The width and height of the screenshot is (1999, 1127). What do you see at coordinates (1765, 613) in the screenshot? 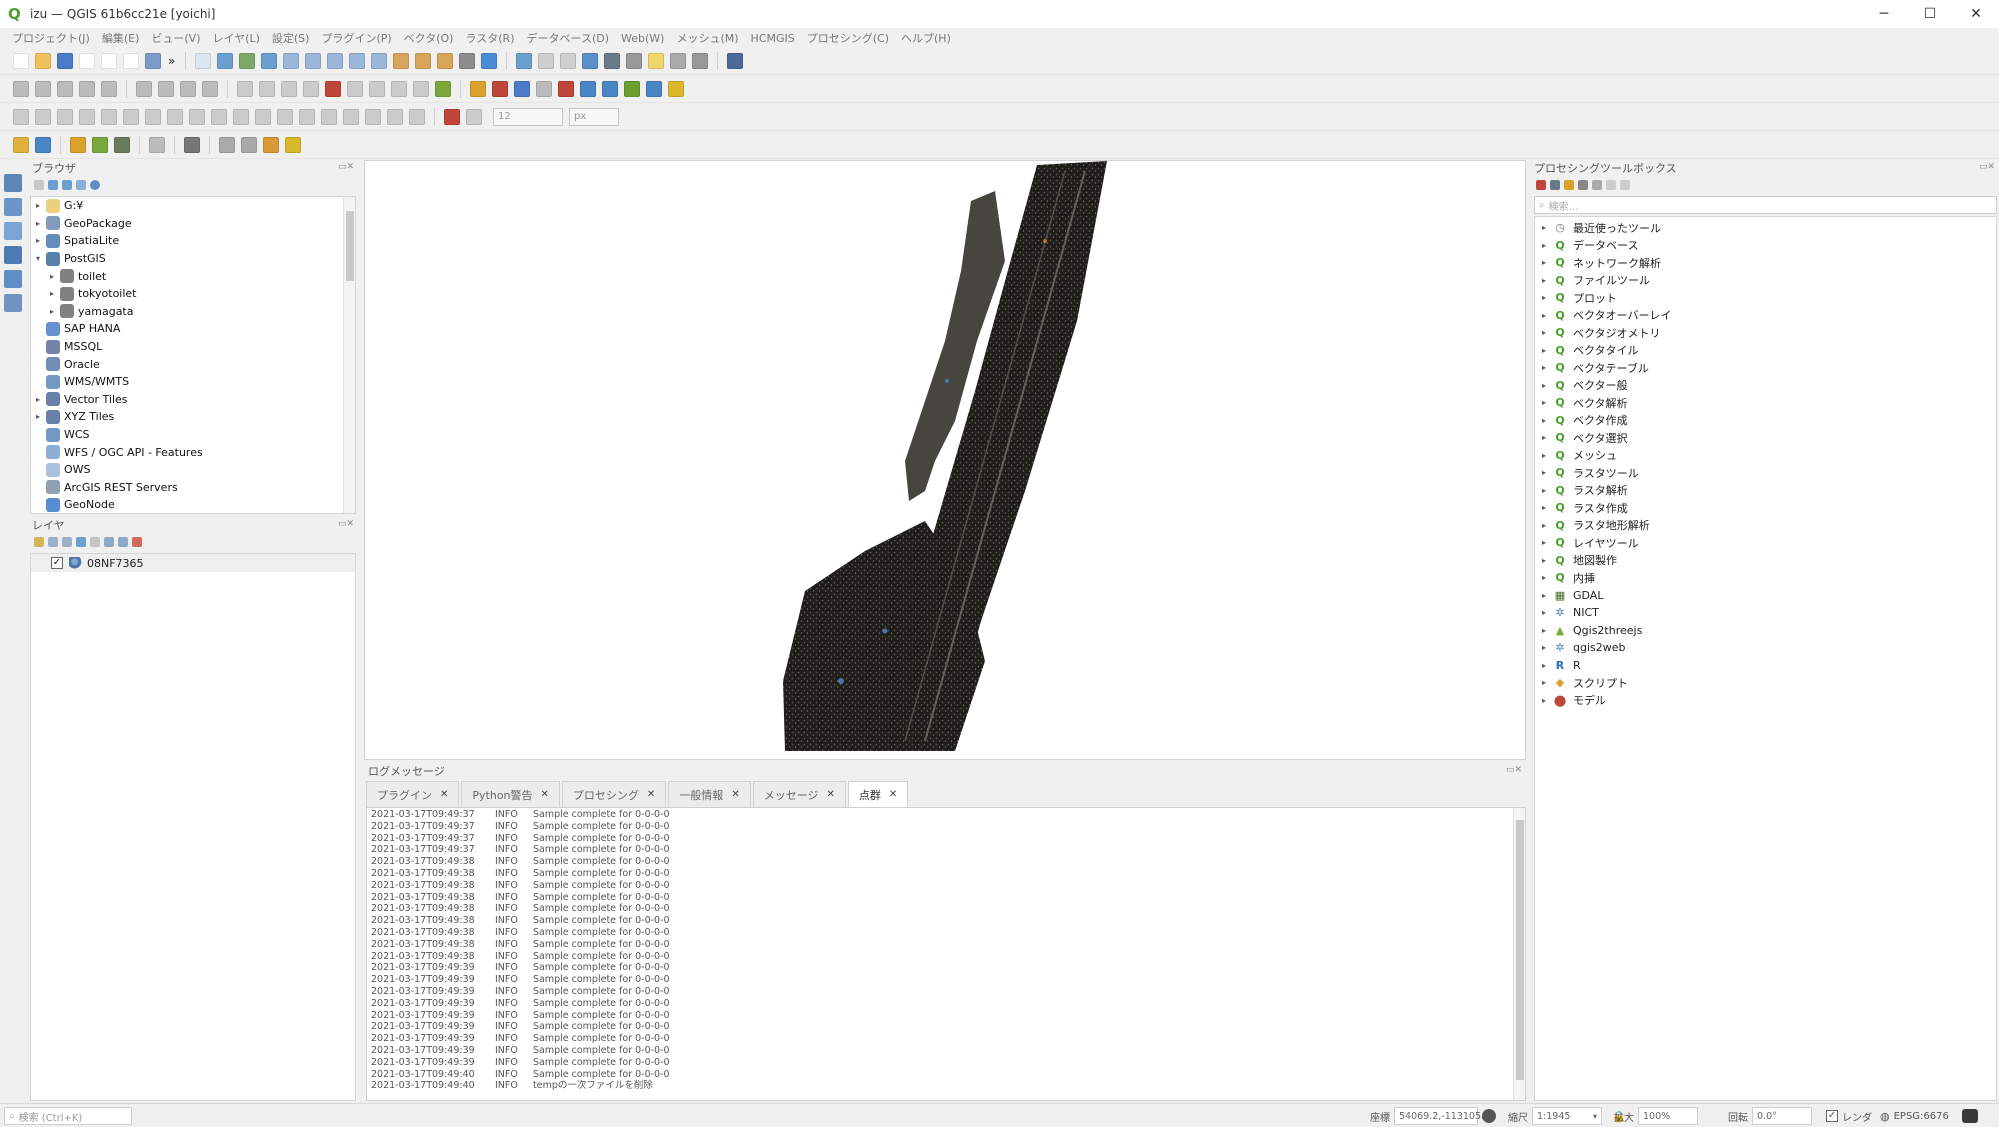
I see `processing-group: ▸ ✲ NICT` at bounding box center [1765, 613].